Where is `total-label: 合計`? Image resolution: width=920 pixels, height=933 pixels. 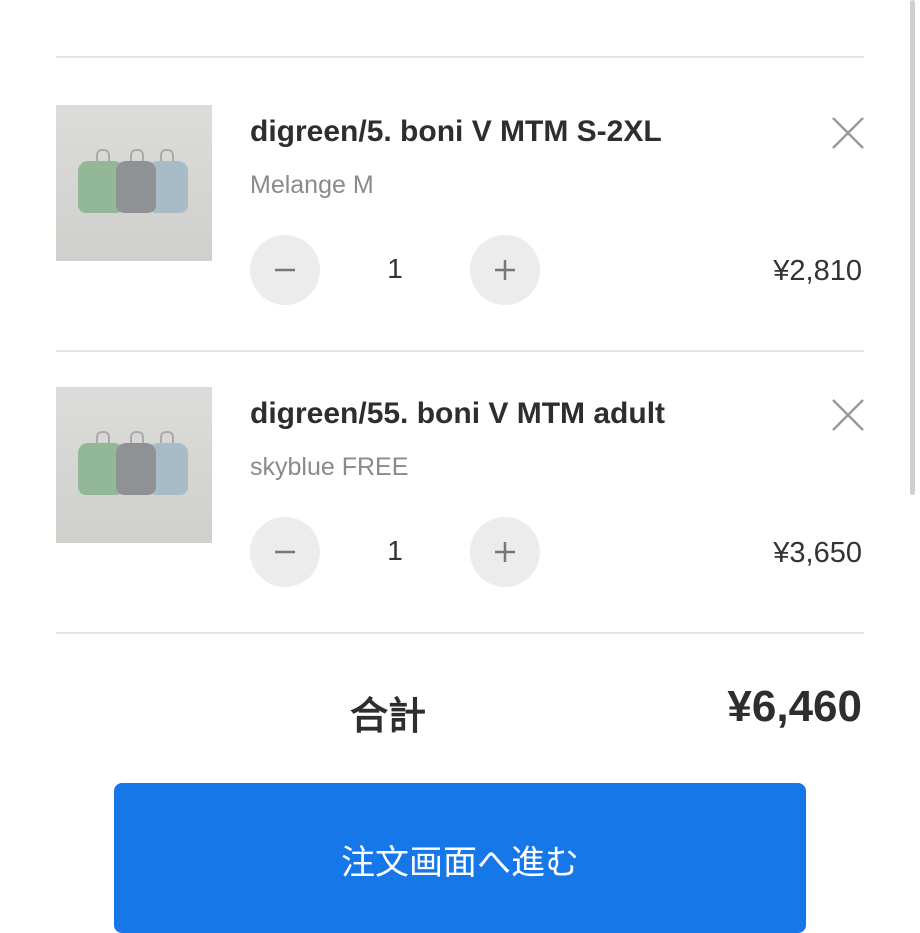 total-label: 合計 is located at coordinates (388, 716).